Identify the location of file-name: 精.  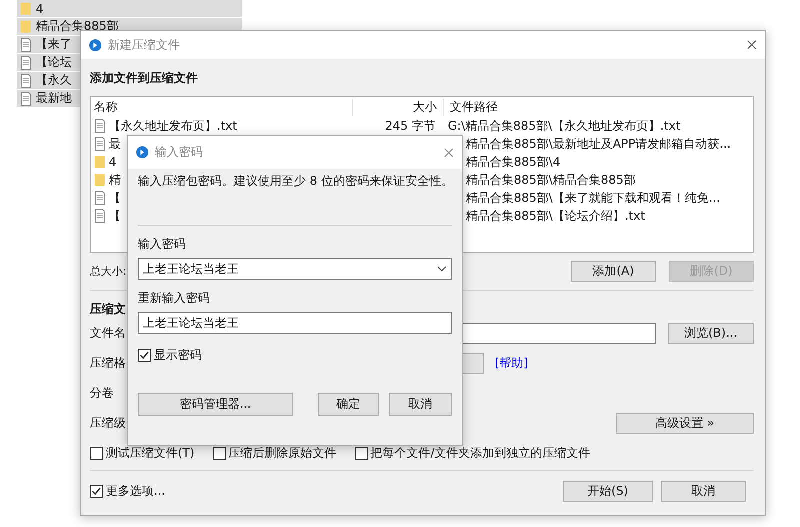
(115, 180).